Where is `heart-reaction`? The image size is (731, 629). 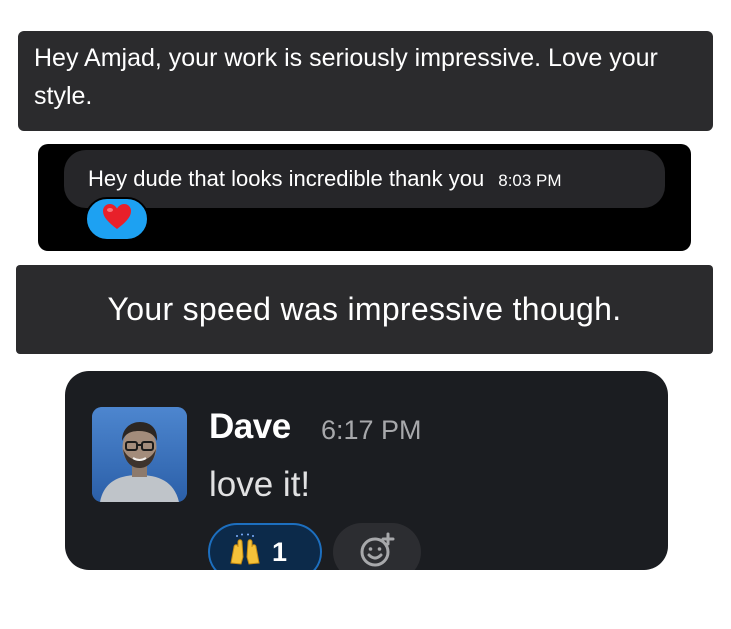
heart-reaction is located at coordinates (117, 219).